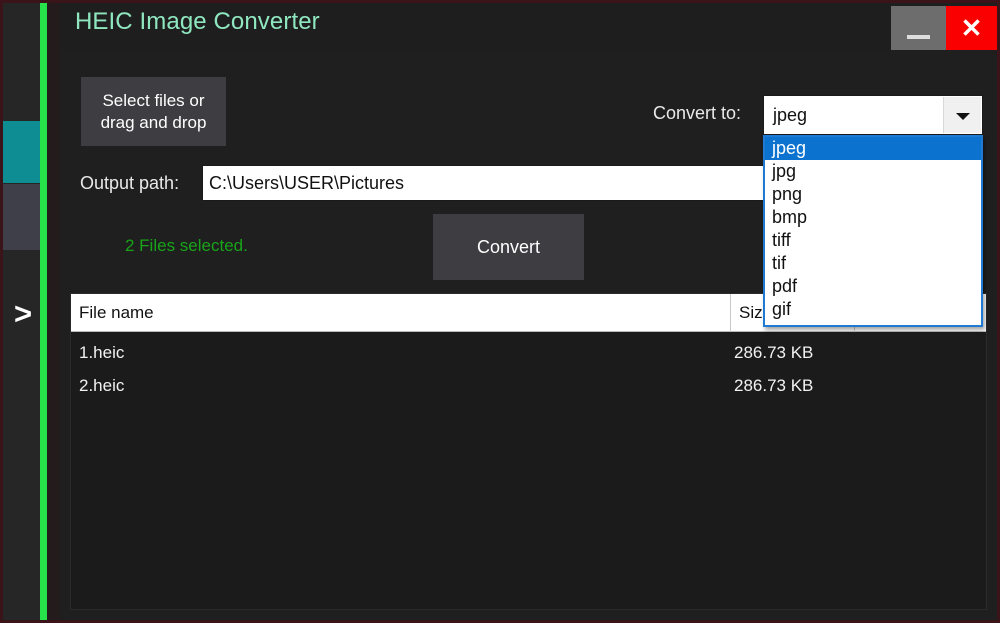 Image resolution: width=1000 pixels, height=623 pixels. I want to click on minimize-button, so click(918, 28).